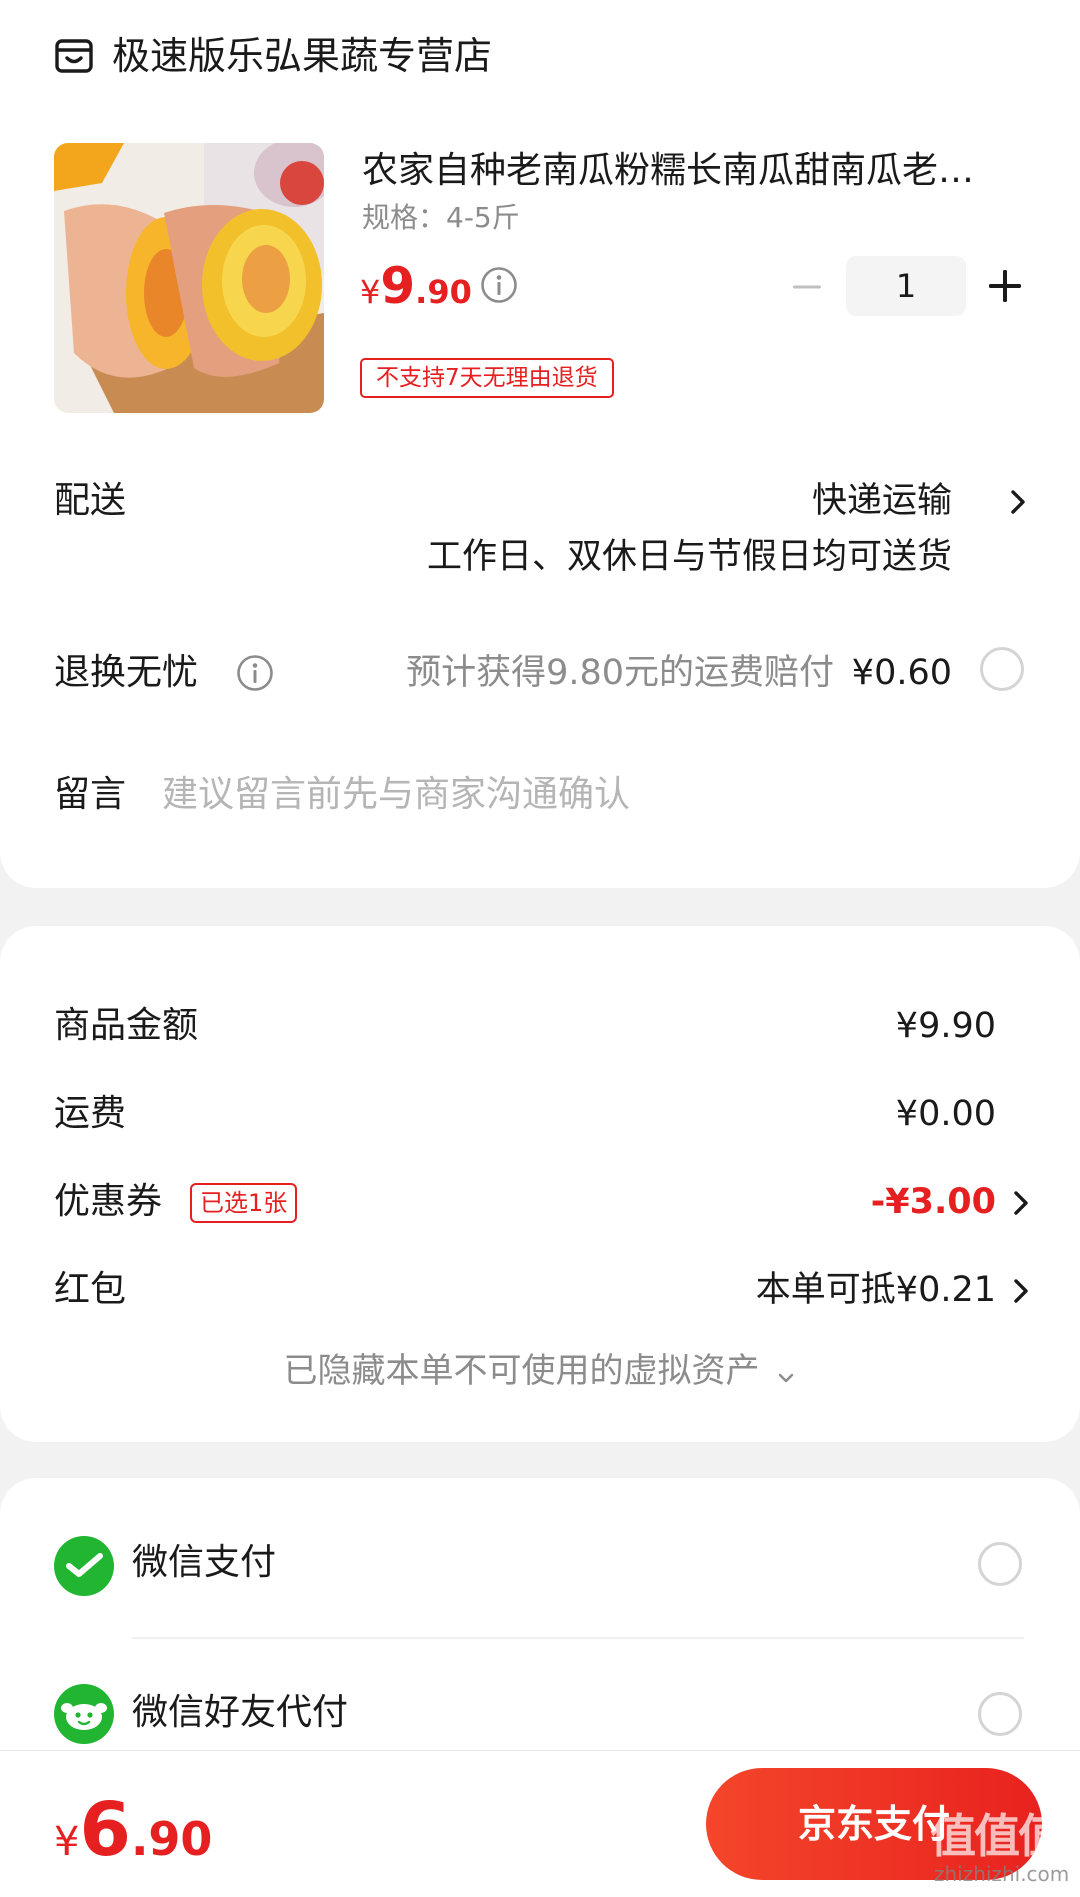  I want to click on wechat-pay-label: 微信支付, so click(204, 1562).